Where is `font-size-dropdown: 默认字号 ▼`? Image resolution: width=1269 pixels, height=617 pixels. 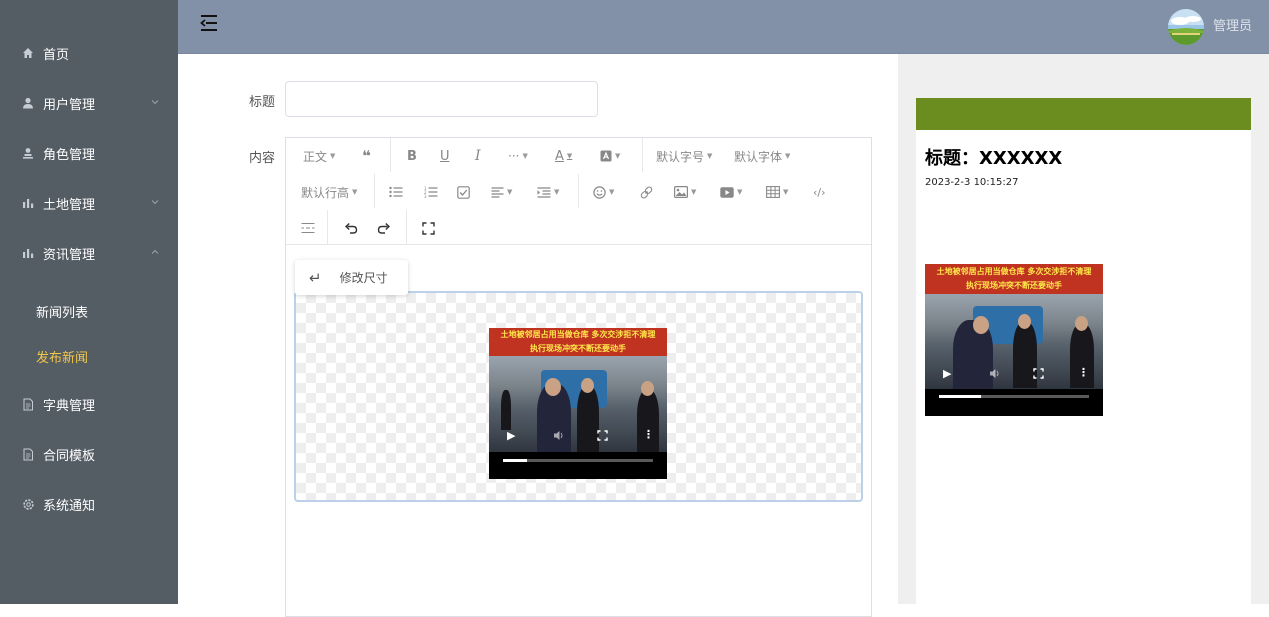
font-size-dropdown: 默认字号 ▼ is located at coordinates (684, 156).